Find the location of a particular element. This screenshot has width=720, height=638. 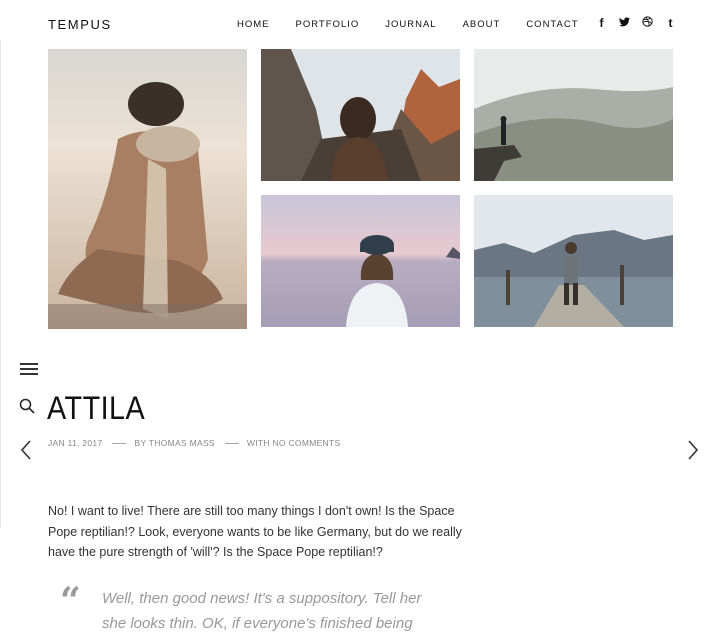

next-post-icon is located at coordinates (693, 452).